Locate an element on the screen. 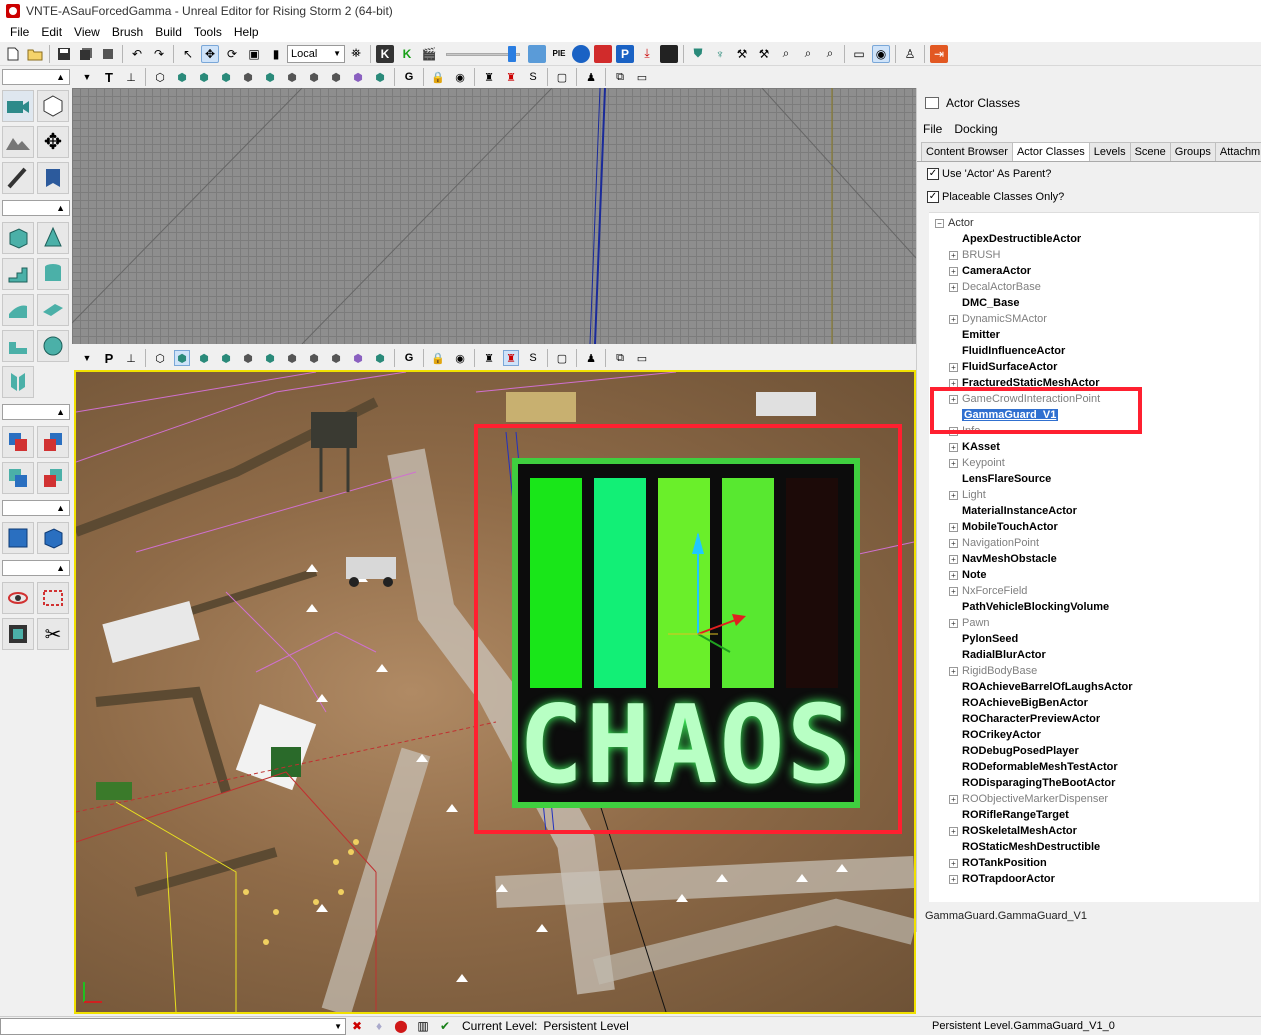  speed-slider is located at coordinates (483, 54).